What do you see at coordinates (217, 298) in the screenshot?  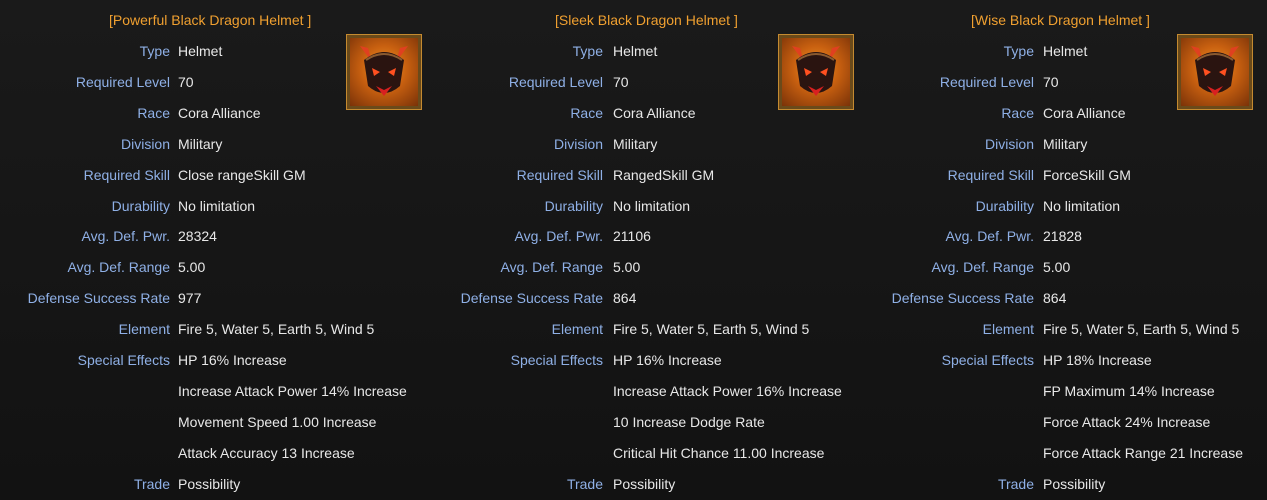 I see `stat-row: Defense Success Rate 977` at bounding box center [217, 298].